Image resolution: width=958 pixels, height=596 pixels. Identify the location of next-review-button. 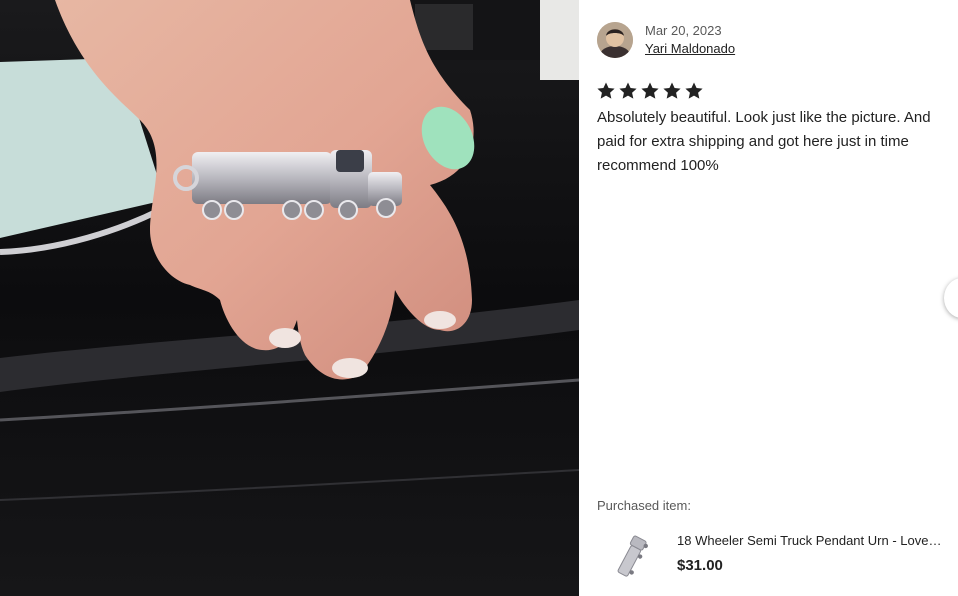
(951, 298).